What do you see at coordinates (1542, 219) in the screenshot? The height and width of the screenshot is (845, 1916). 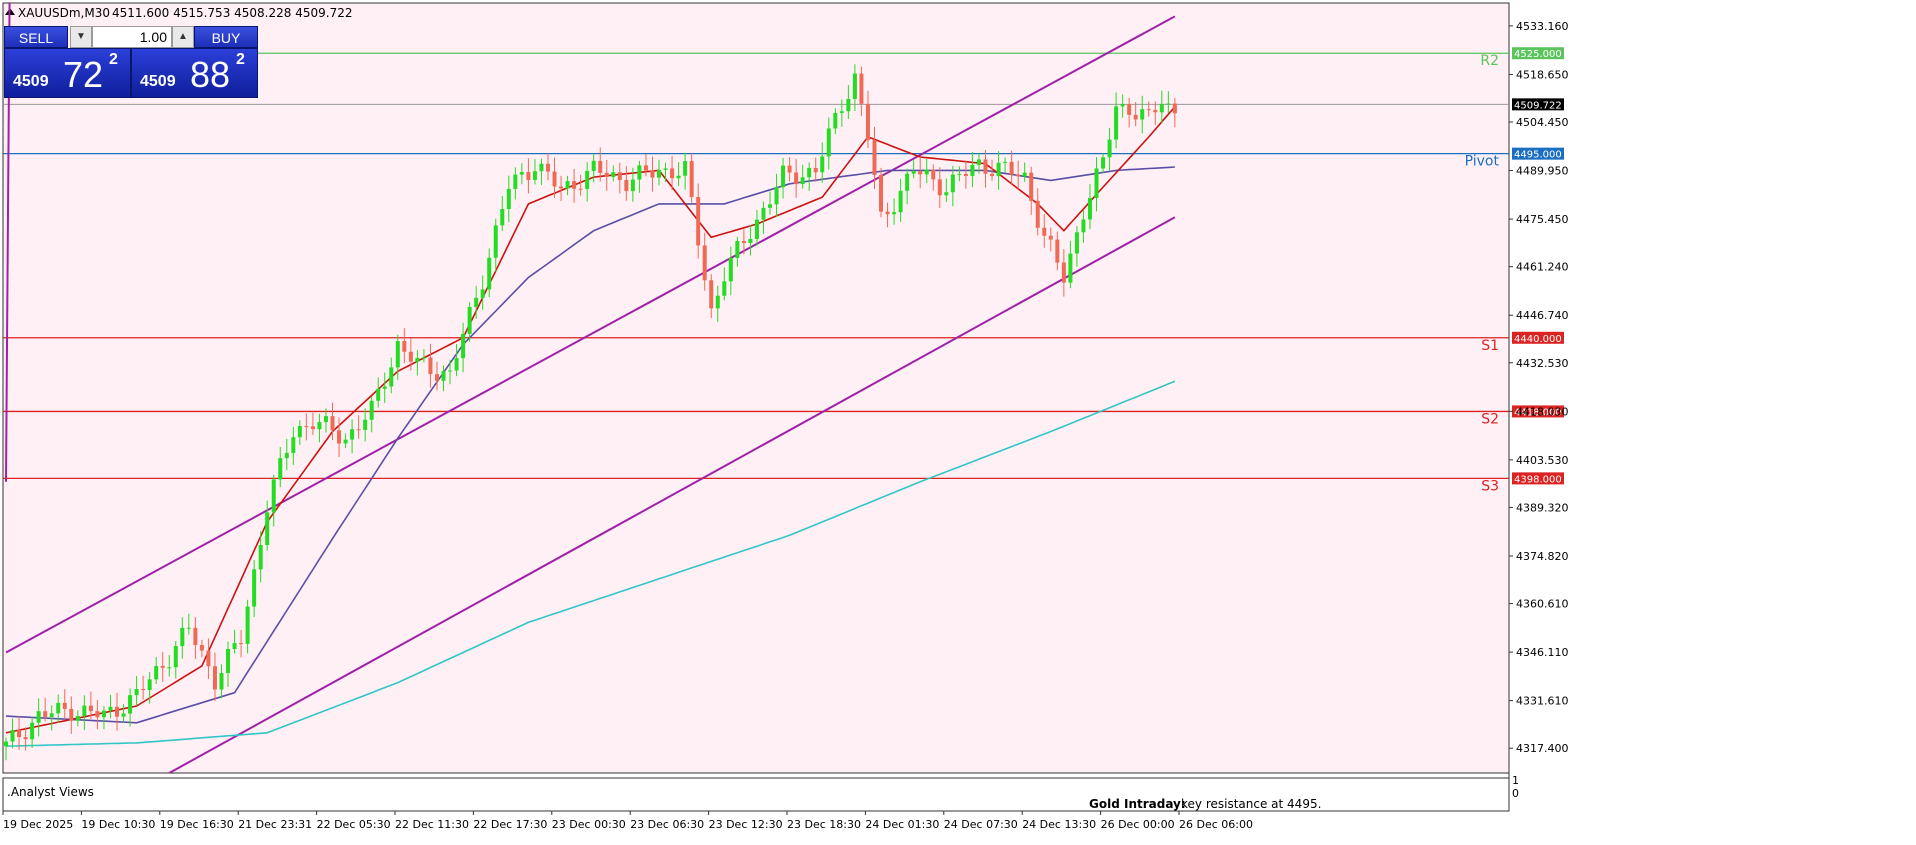 I see `y-tick-label: 4475.450` at bounding box center [1542, 219].